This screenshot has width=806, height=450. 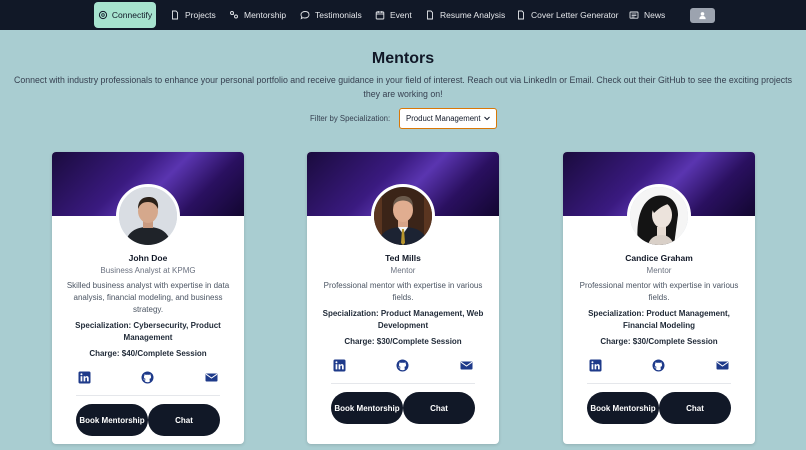 What do you see at coordinates (634, 15) in the screenshot?
I see `newspaper-icon` at bounding box center [634, 15].